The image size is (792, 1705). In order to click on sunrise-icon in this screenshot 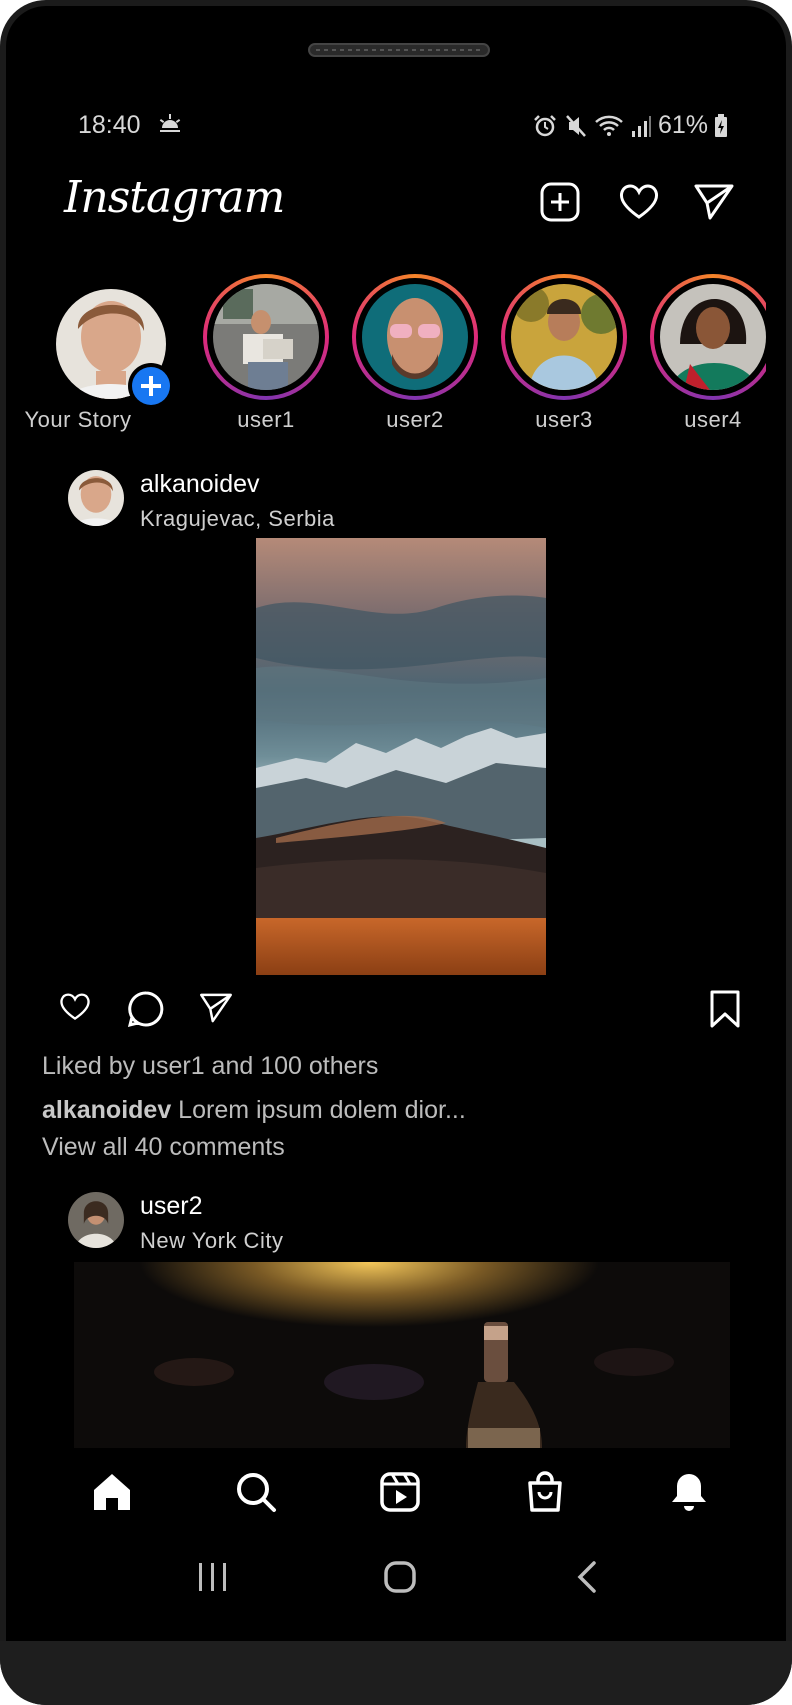, I will do `click(170, 124)`.